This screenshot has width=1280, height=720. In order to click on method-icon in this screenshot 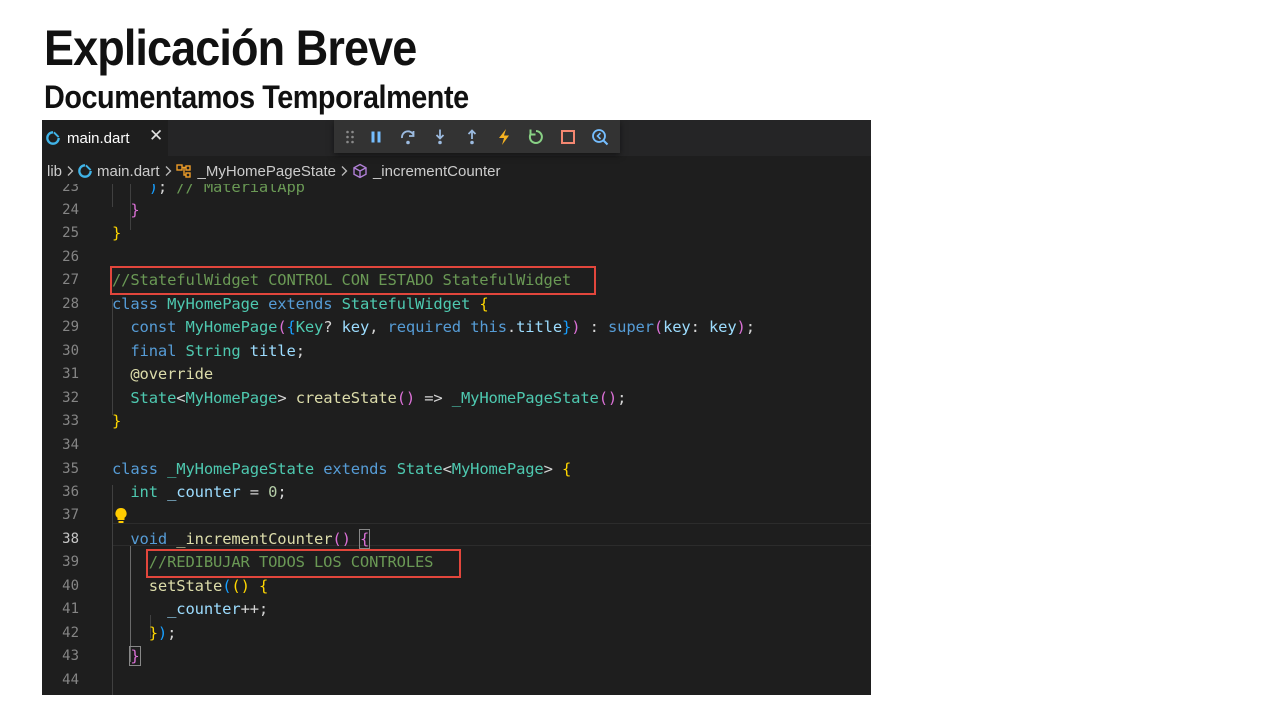, I will do `click(360, 171)`.